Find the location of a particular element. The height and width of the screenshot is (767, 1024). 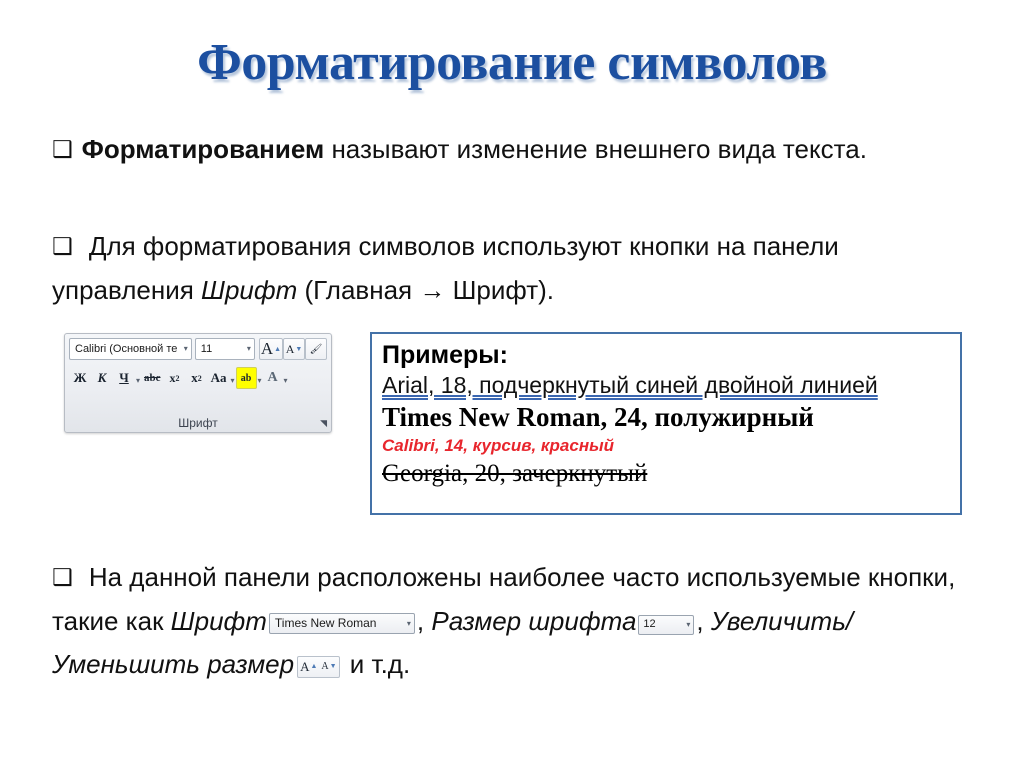

highlight-glyph: ab is located at coordinates (246, 378).